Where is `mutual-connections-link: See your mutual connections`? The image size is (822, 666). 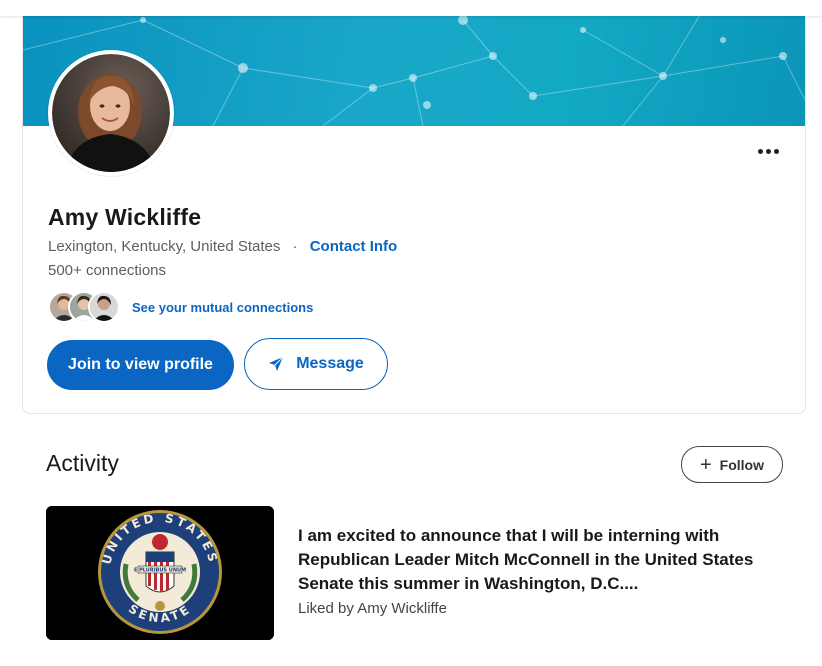 mutual-connections-link: See your mutual connections is located at coordinates (222, 307).